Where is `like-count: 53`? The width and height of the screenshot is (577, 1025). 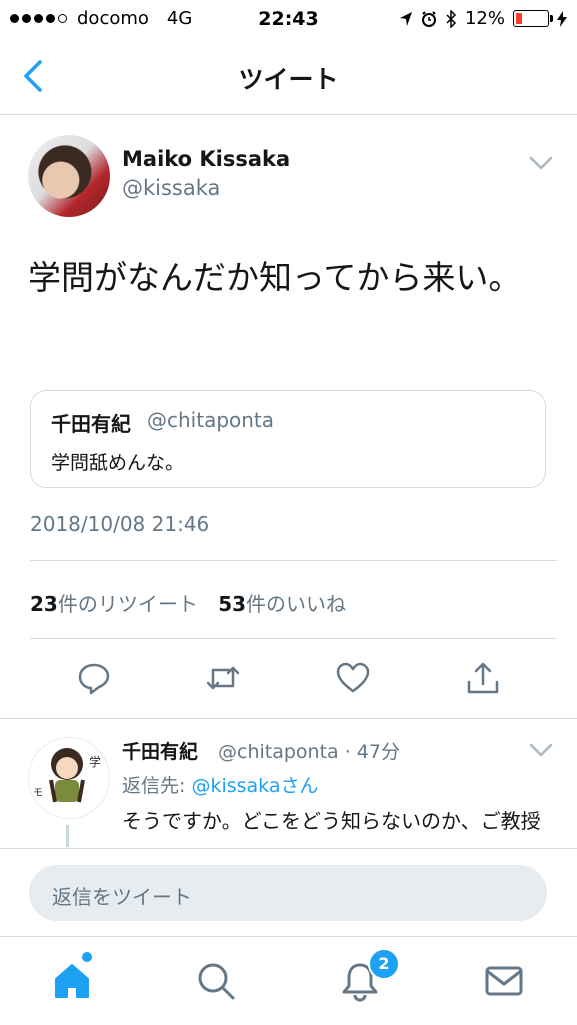 like-count: 53 is located at coordinates (232, 604).